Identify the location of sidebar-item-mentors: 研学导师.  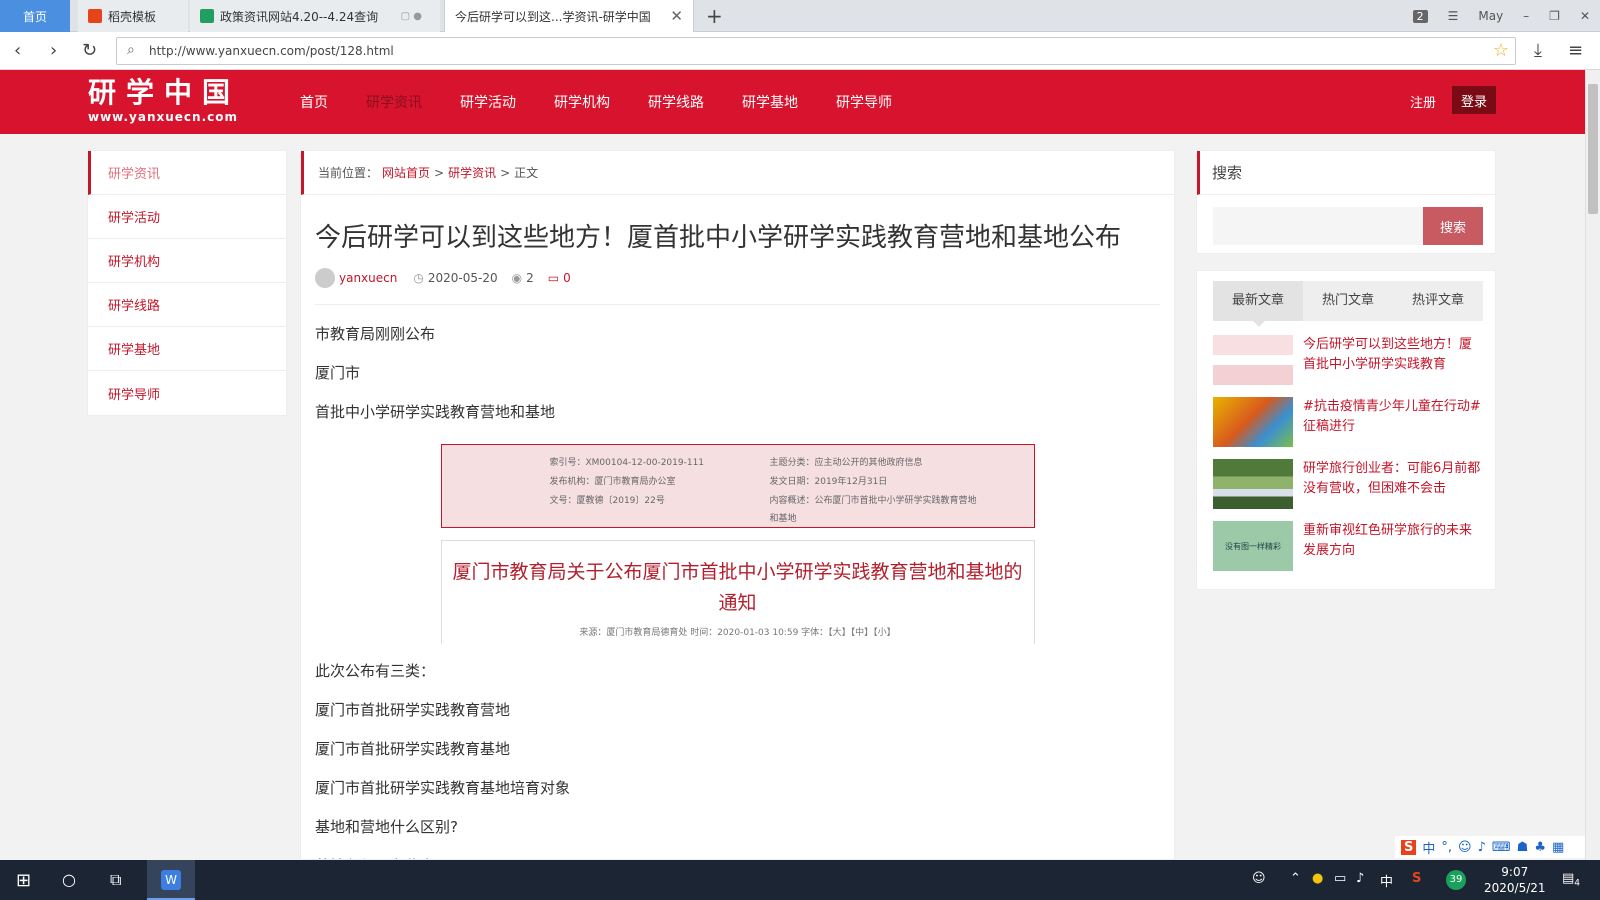
(187, 393).